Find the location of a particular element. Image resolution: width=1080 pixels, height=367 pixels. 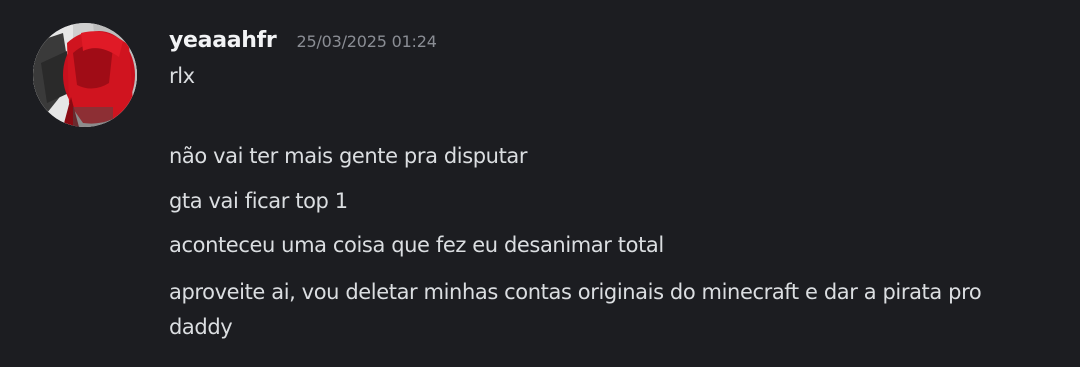

avatar-image is located at coordinates (85, 75).